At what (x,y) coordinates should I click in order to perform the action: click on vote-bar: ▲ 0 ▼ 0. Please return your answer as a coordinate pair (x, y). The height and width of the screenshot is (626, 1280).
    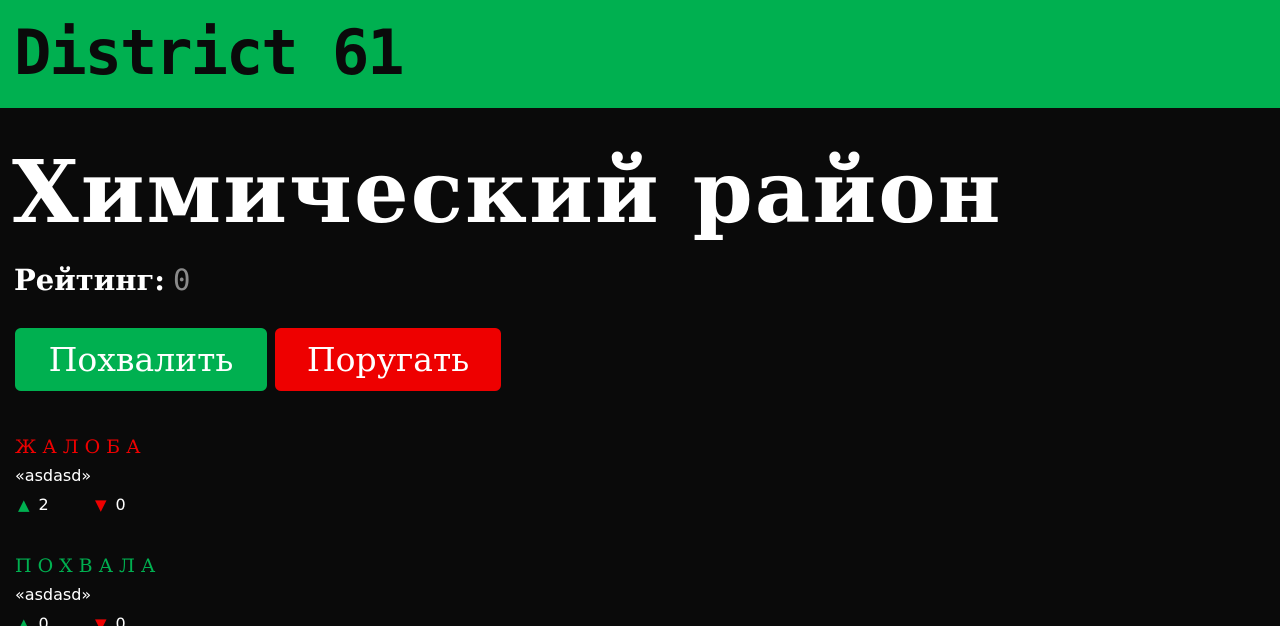
    Looking at the image, I should click on (215, 620).